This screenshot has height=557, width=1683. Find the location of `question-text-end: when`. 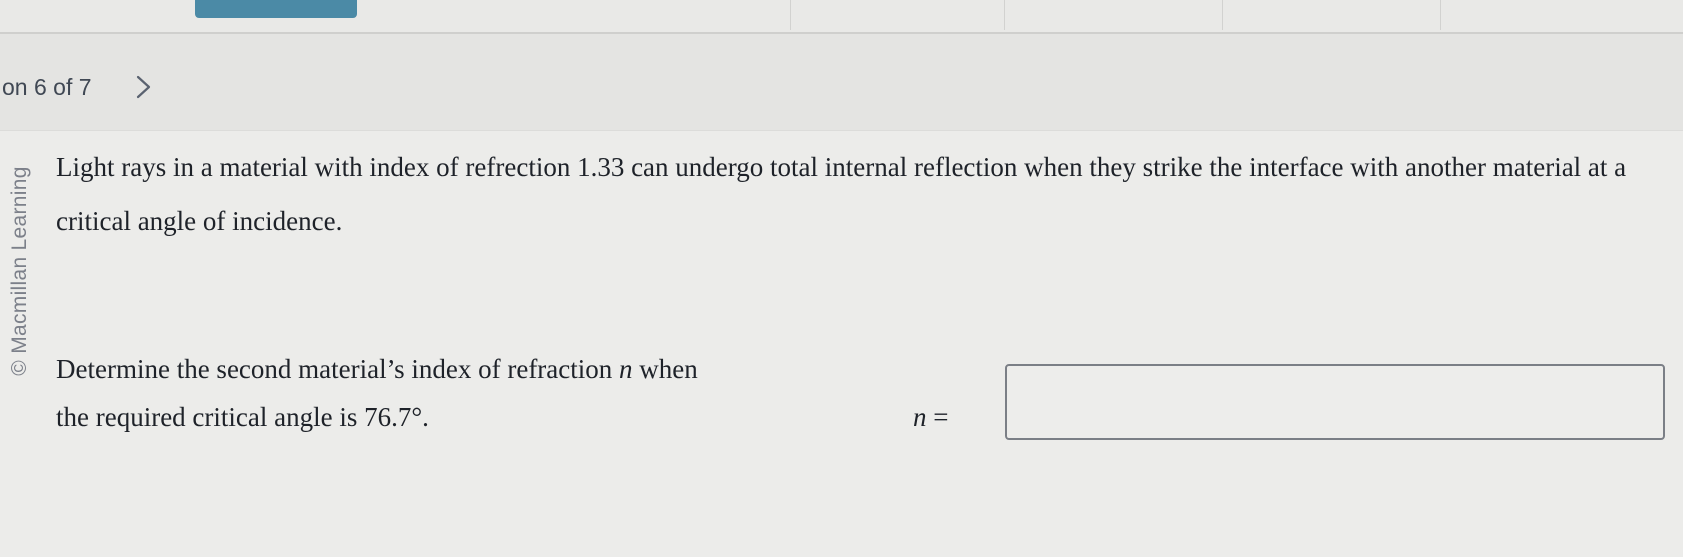

question-text-end: when is located at coordinates (665, 369).